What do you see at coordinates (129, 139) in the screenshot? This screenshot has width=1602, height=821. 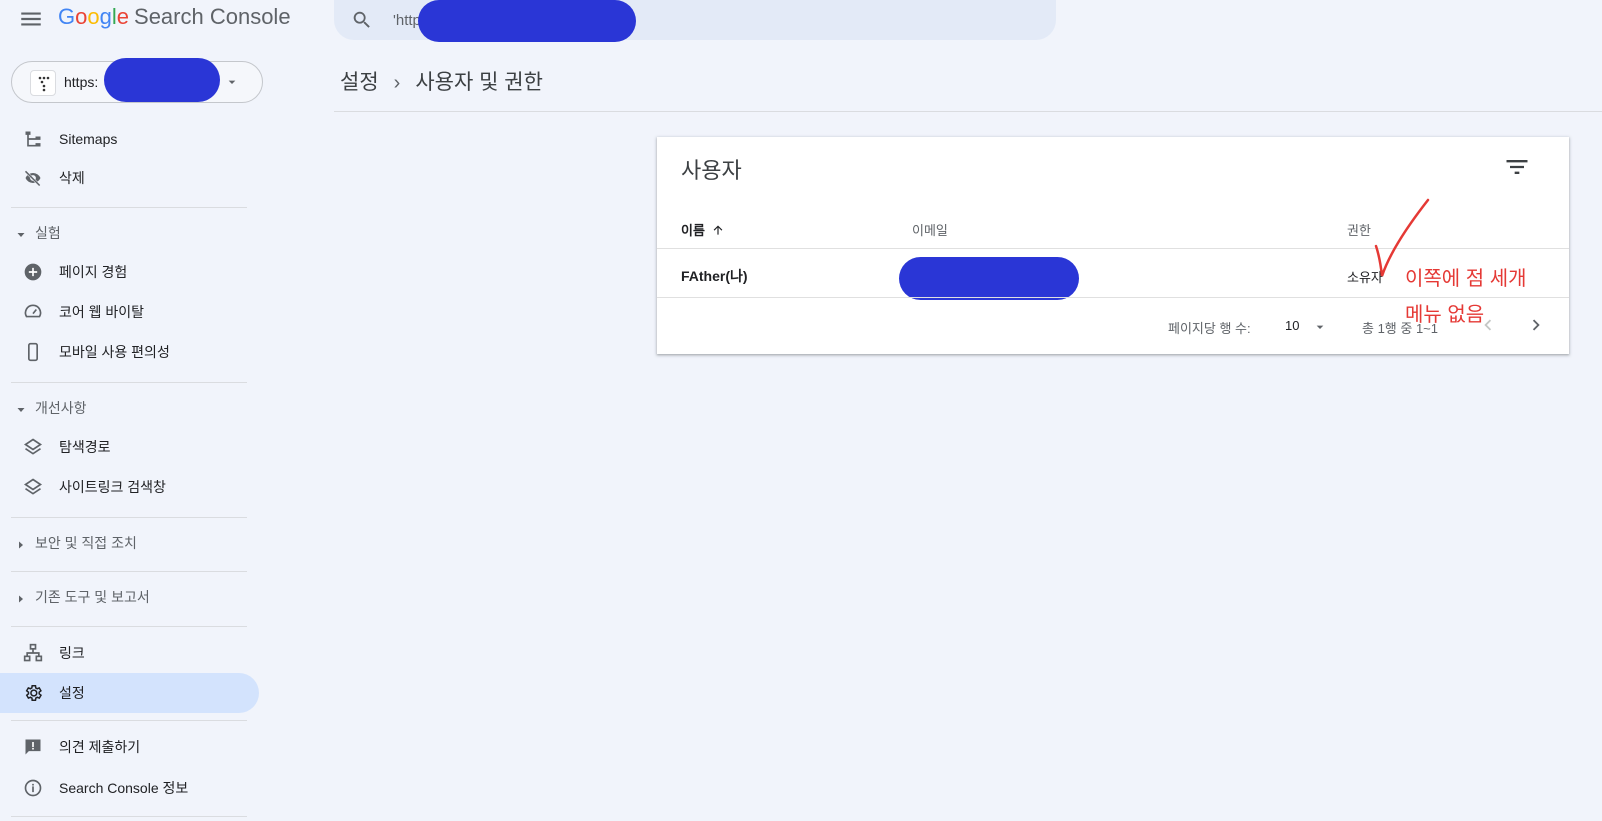 I see `sidebar-item-sitemaps: Sitemaps` at bounding box center [129, 139].